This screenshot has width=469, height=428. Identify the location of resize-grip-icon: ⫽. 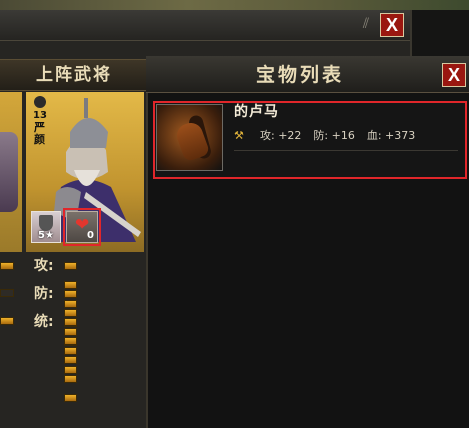
(366, 24).